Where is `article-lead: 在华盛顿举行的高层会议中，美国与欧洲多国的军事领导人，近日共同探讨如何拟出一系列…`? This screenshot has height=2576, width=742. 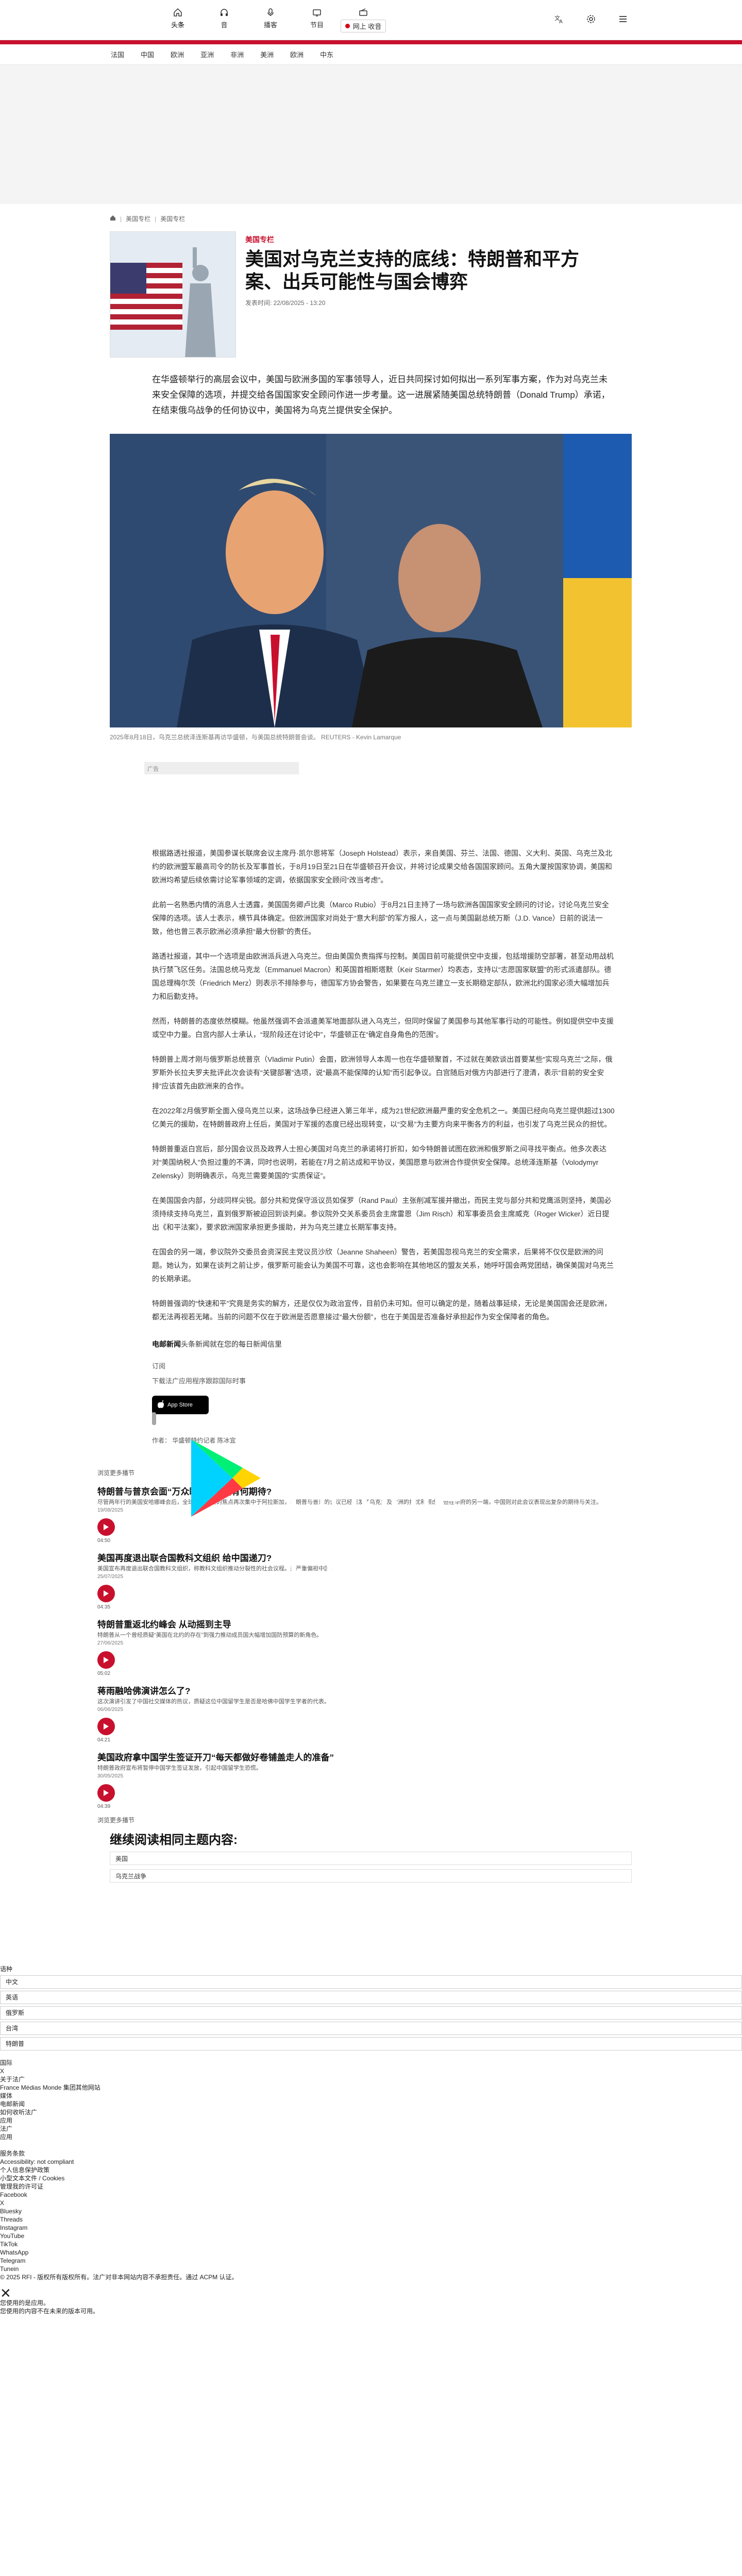 article-lead: 在华盛顿举行的高层会议中，美国与欧洲多国的军事领导人，近日共同探讨如何拟出一系列… is located at coordinates (381, 395).